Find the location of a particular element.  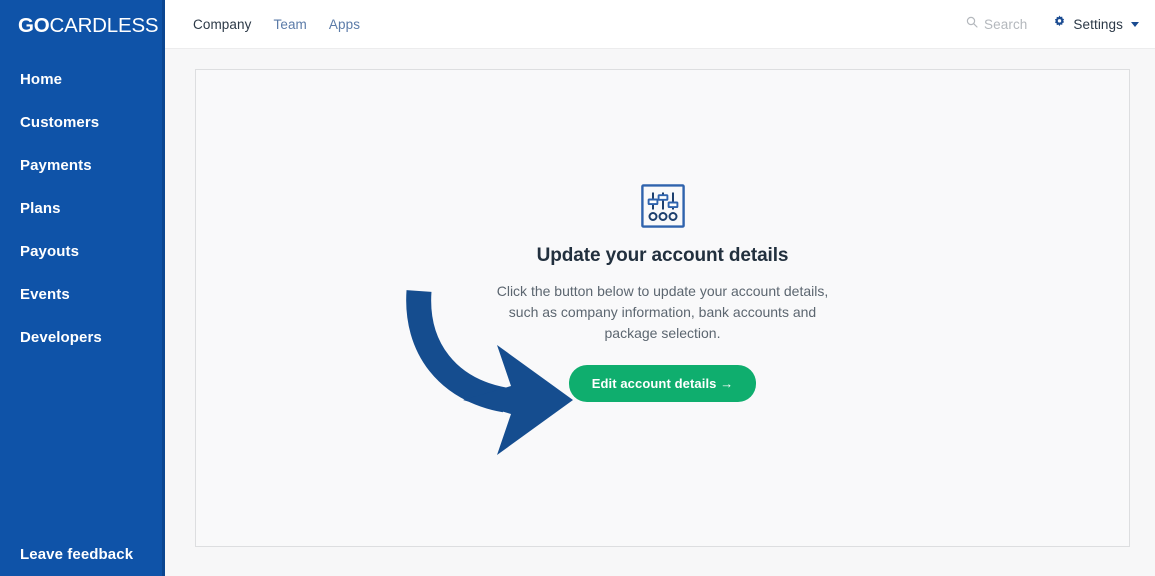

settings-menu-button: Settings is located at coordinates (1096, 24).